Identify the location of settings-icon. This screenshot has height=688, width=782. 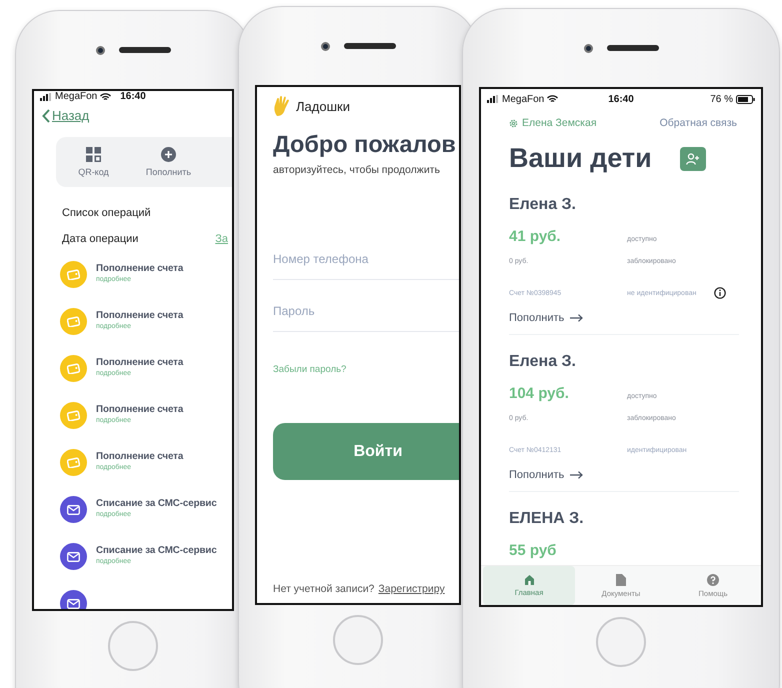
(513, 123).